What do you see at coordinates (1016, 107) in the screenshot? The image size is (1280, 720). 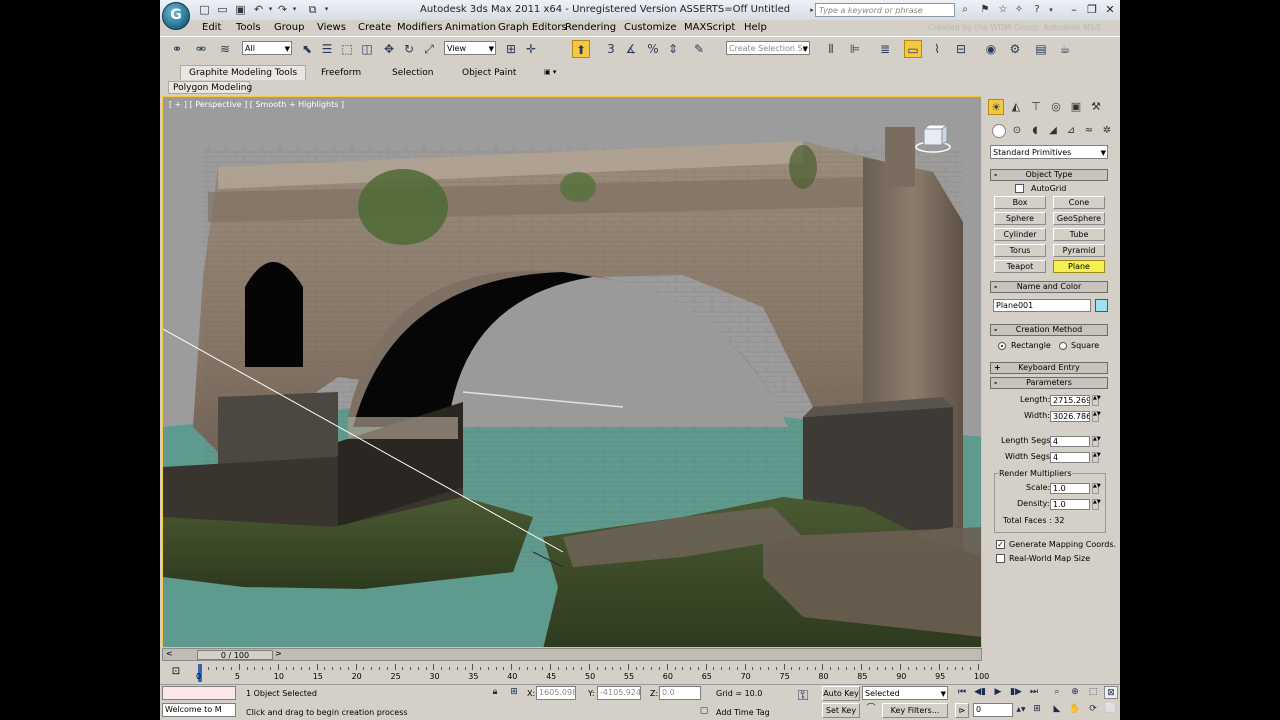 I see `modify-panel-tab-icon: ◭` at bounding box center [1016, 107].